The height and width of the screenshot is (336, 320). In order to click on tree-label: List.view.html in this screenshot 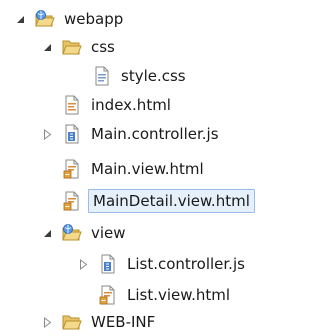, I will do `click(179, 295)`.